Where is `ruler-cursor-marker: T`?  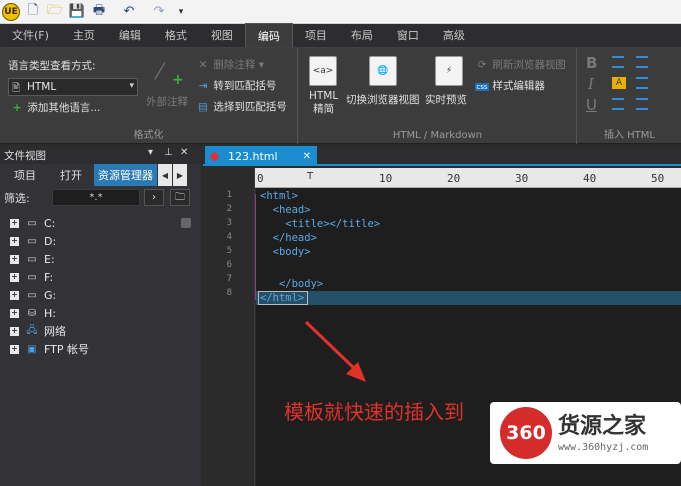 ruler-cursor-marker: T is located at coordinates (310, 176).